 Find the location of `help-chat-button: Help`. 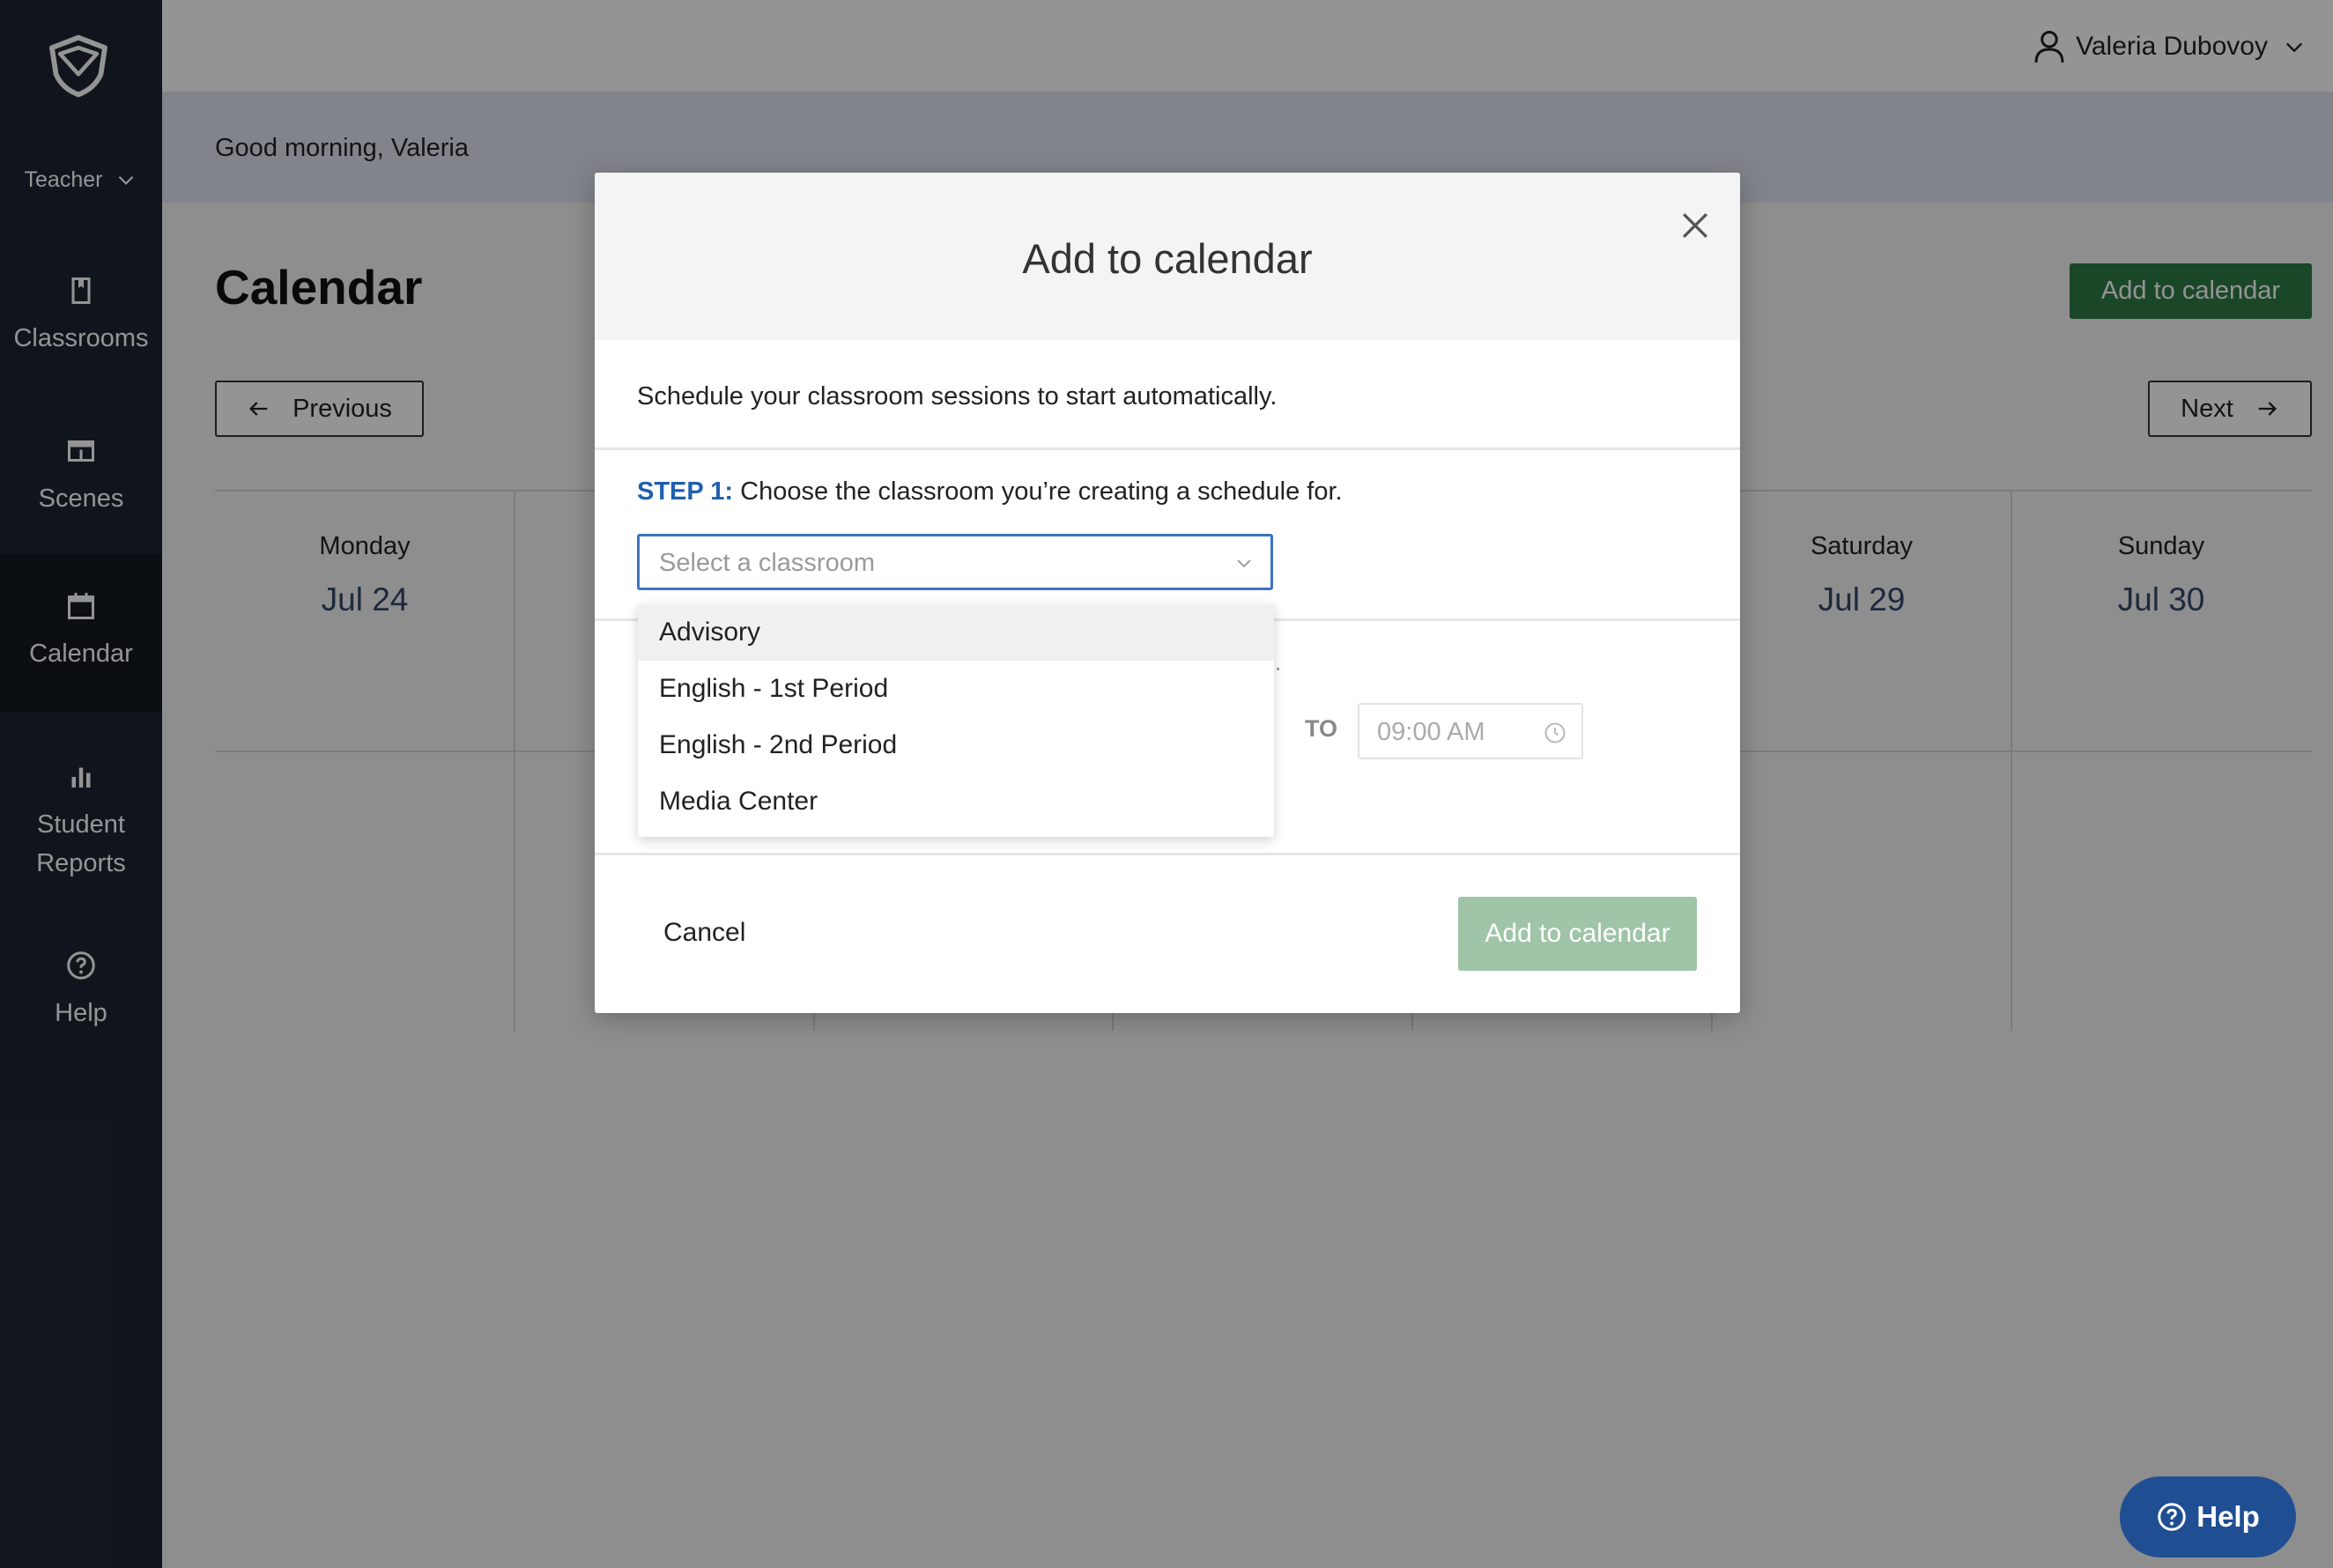

help-chat-button: Help is located at coordinates (2208, 1516).